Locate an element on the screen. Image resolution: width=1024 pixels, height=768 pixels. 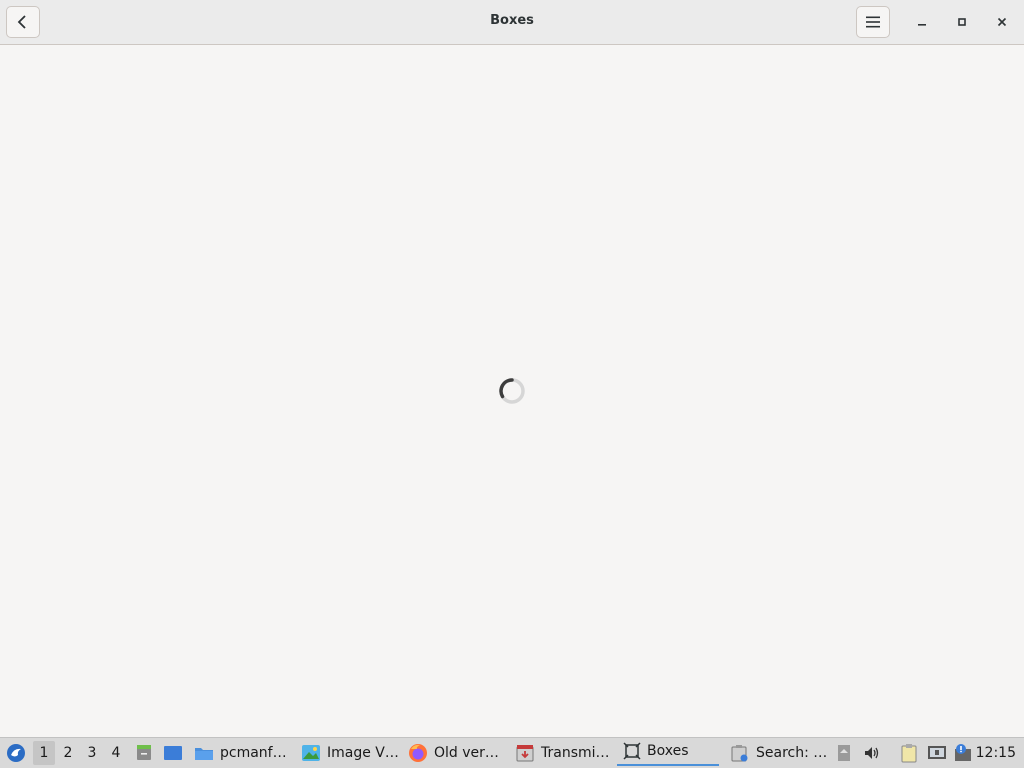
update-notifier-button is located at coordinates (963, 753).